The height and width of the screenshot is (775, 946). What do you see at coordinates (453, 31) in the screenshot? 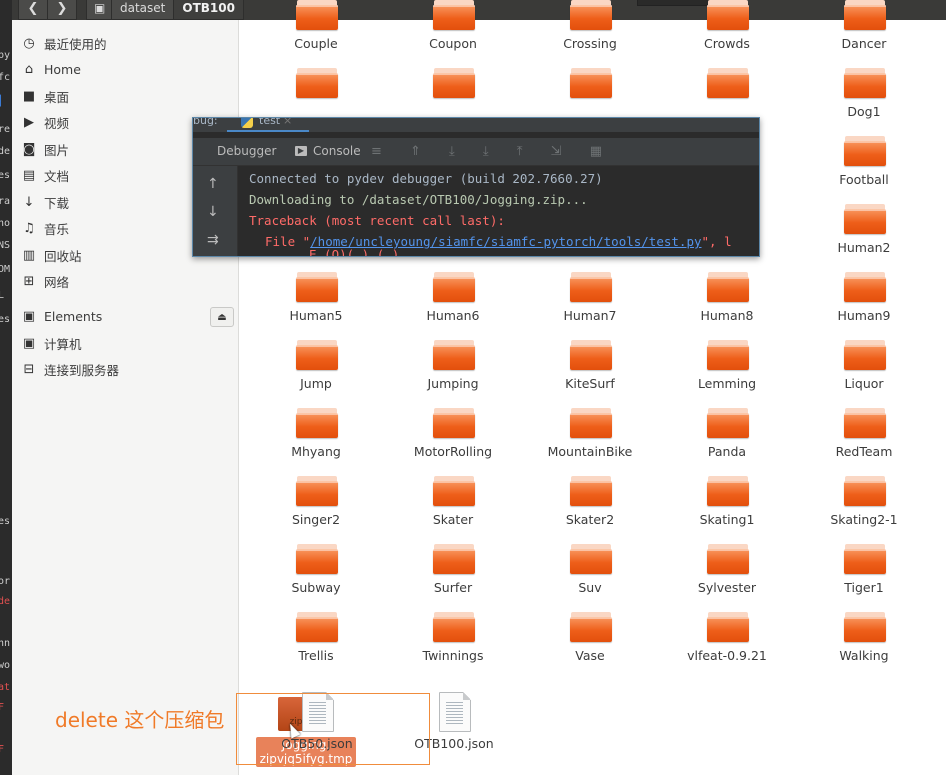
I see `folder-item: Coupon` at bounding box center [453, 31].